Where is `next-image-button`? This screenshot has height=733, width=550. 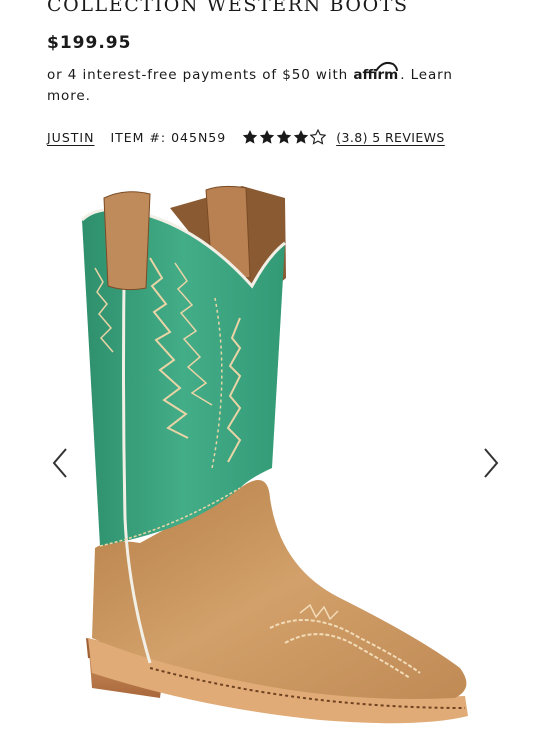 next-image-button is located at coordinates (491, 463).